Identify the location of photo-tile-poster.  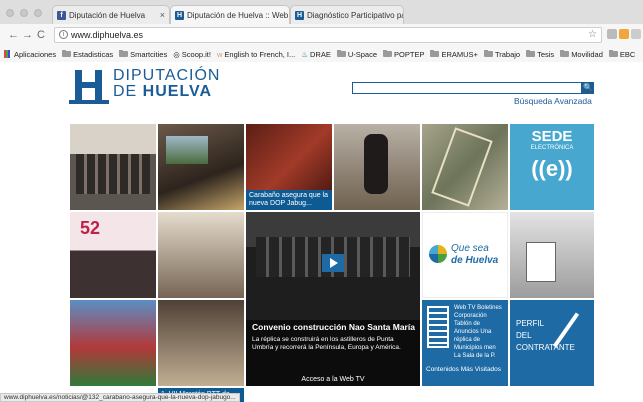
(552, 255).